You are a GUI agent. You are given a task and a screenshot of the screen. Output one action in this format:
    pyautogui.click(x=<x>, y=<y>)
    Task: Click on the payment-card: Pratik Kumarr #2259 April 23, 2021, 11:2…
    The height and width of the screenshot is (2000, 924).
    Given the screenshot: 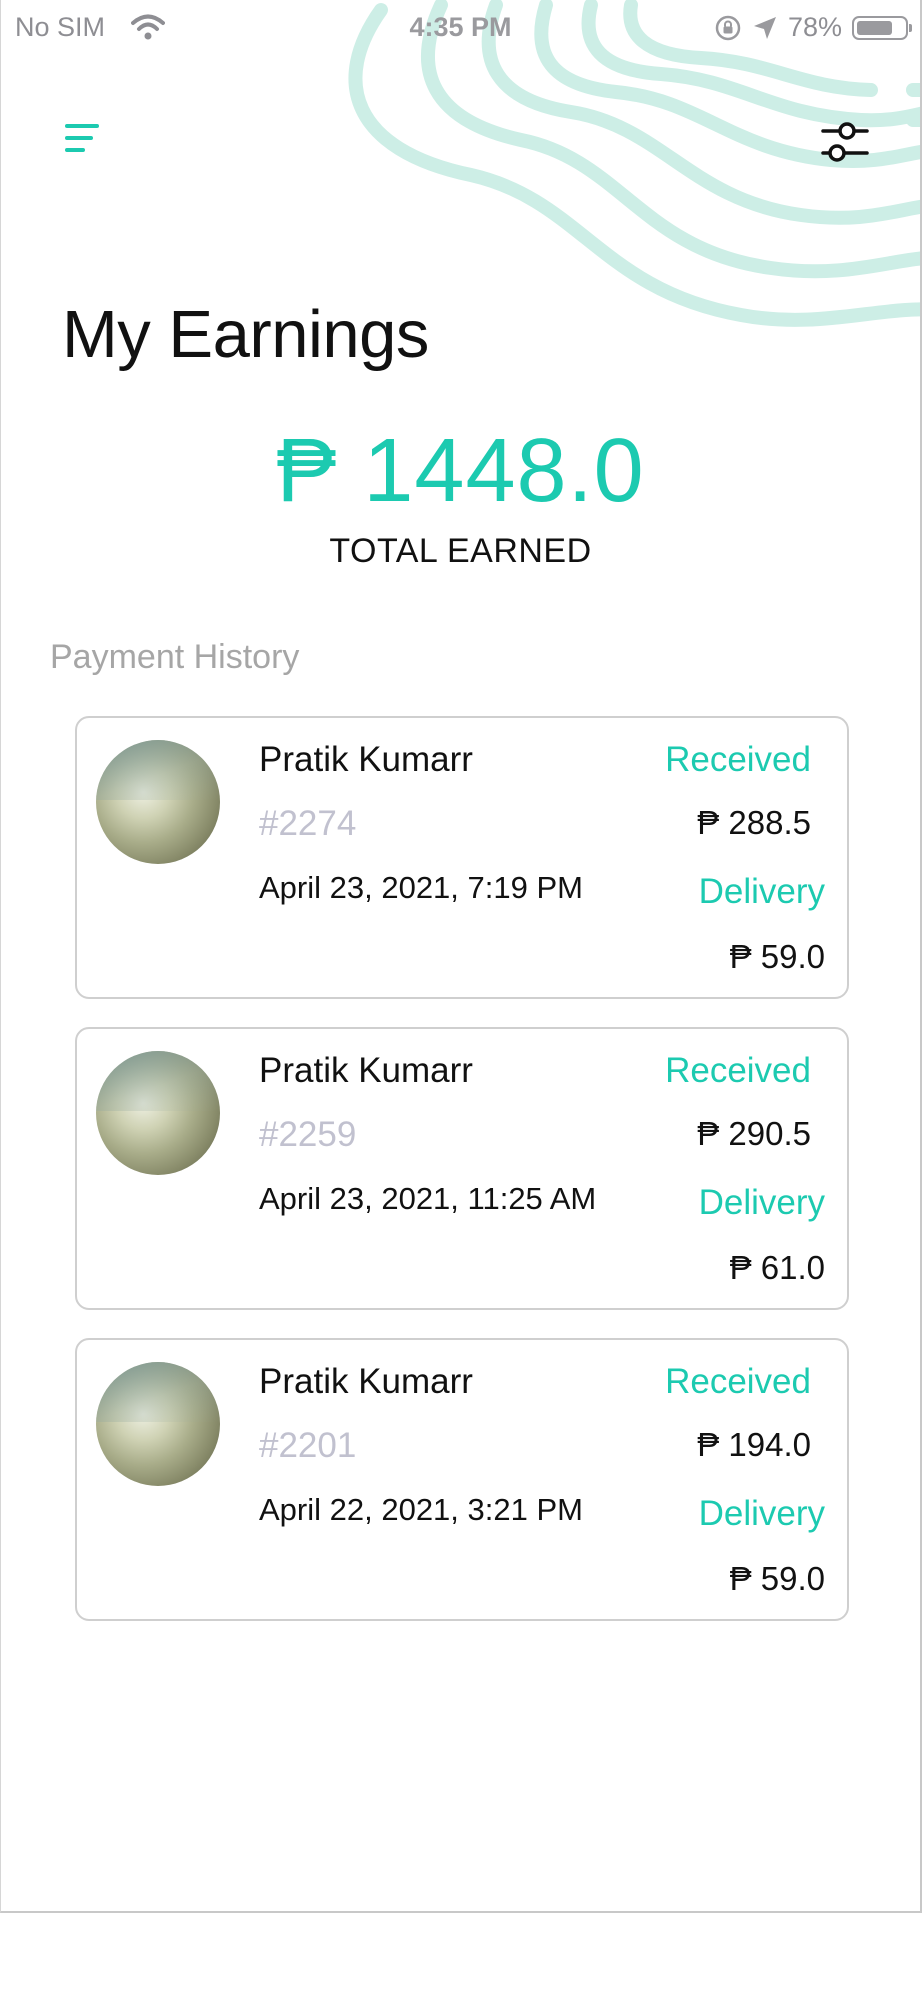 What is the action you would take?
    pyautogui.click(x=462, y=1168)
    